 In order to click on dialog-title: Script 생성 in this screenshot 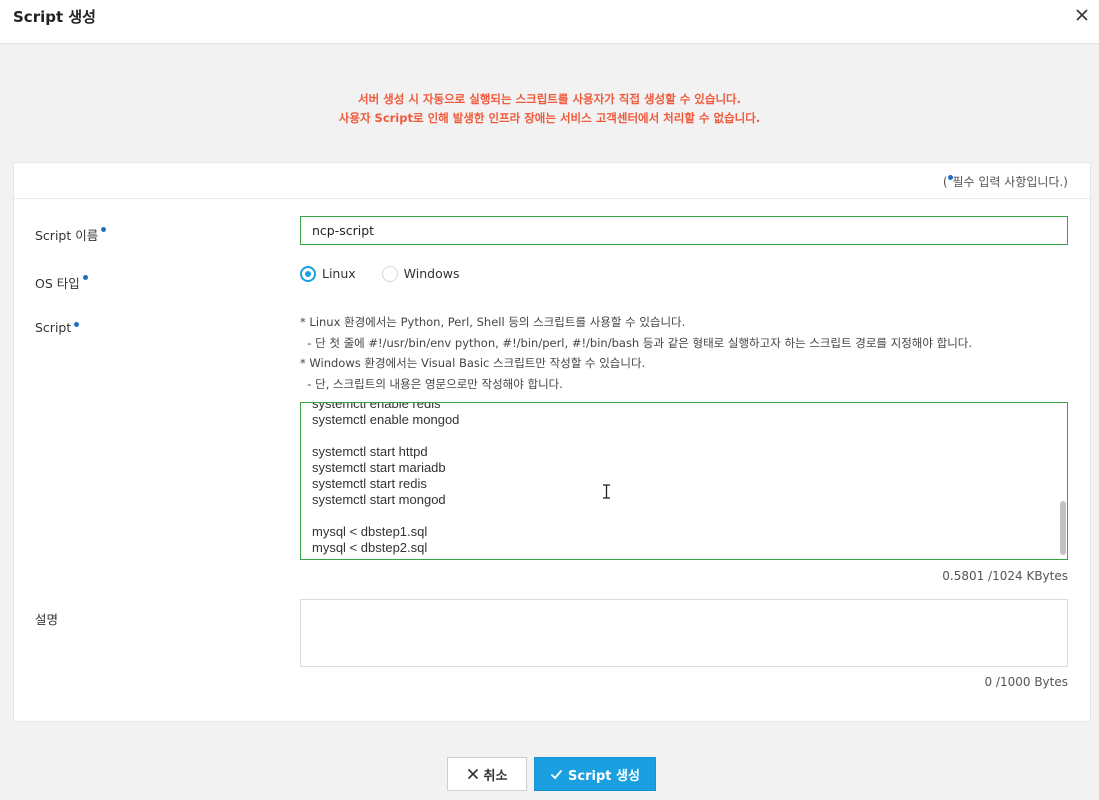, I will do `click(54, 17)`.